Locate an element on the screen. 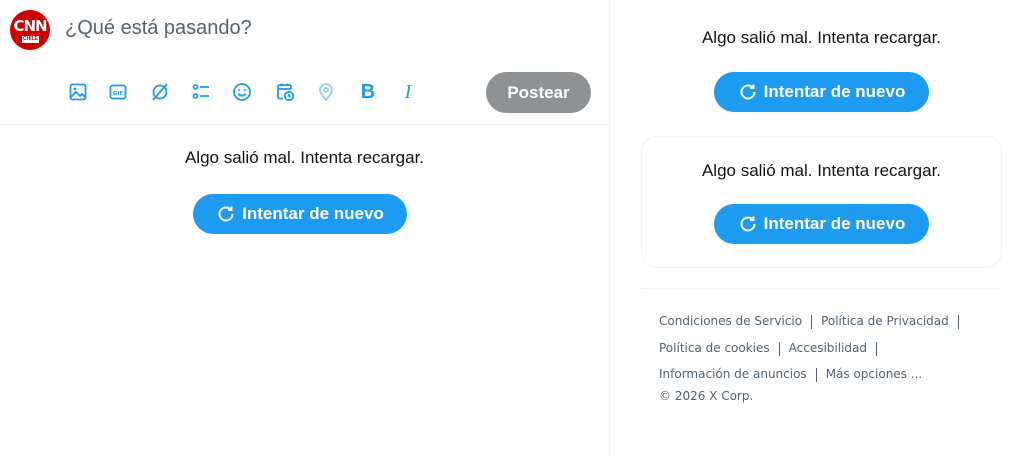  svg-text: GIF is located at coordinates (118, 94).